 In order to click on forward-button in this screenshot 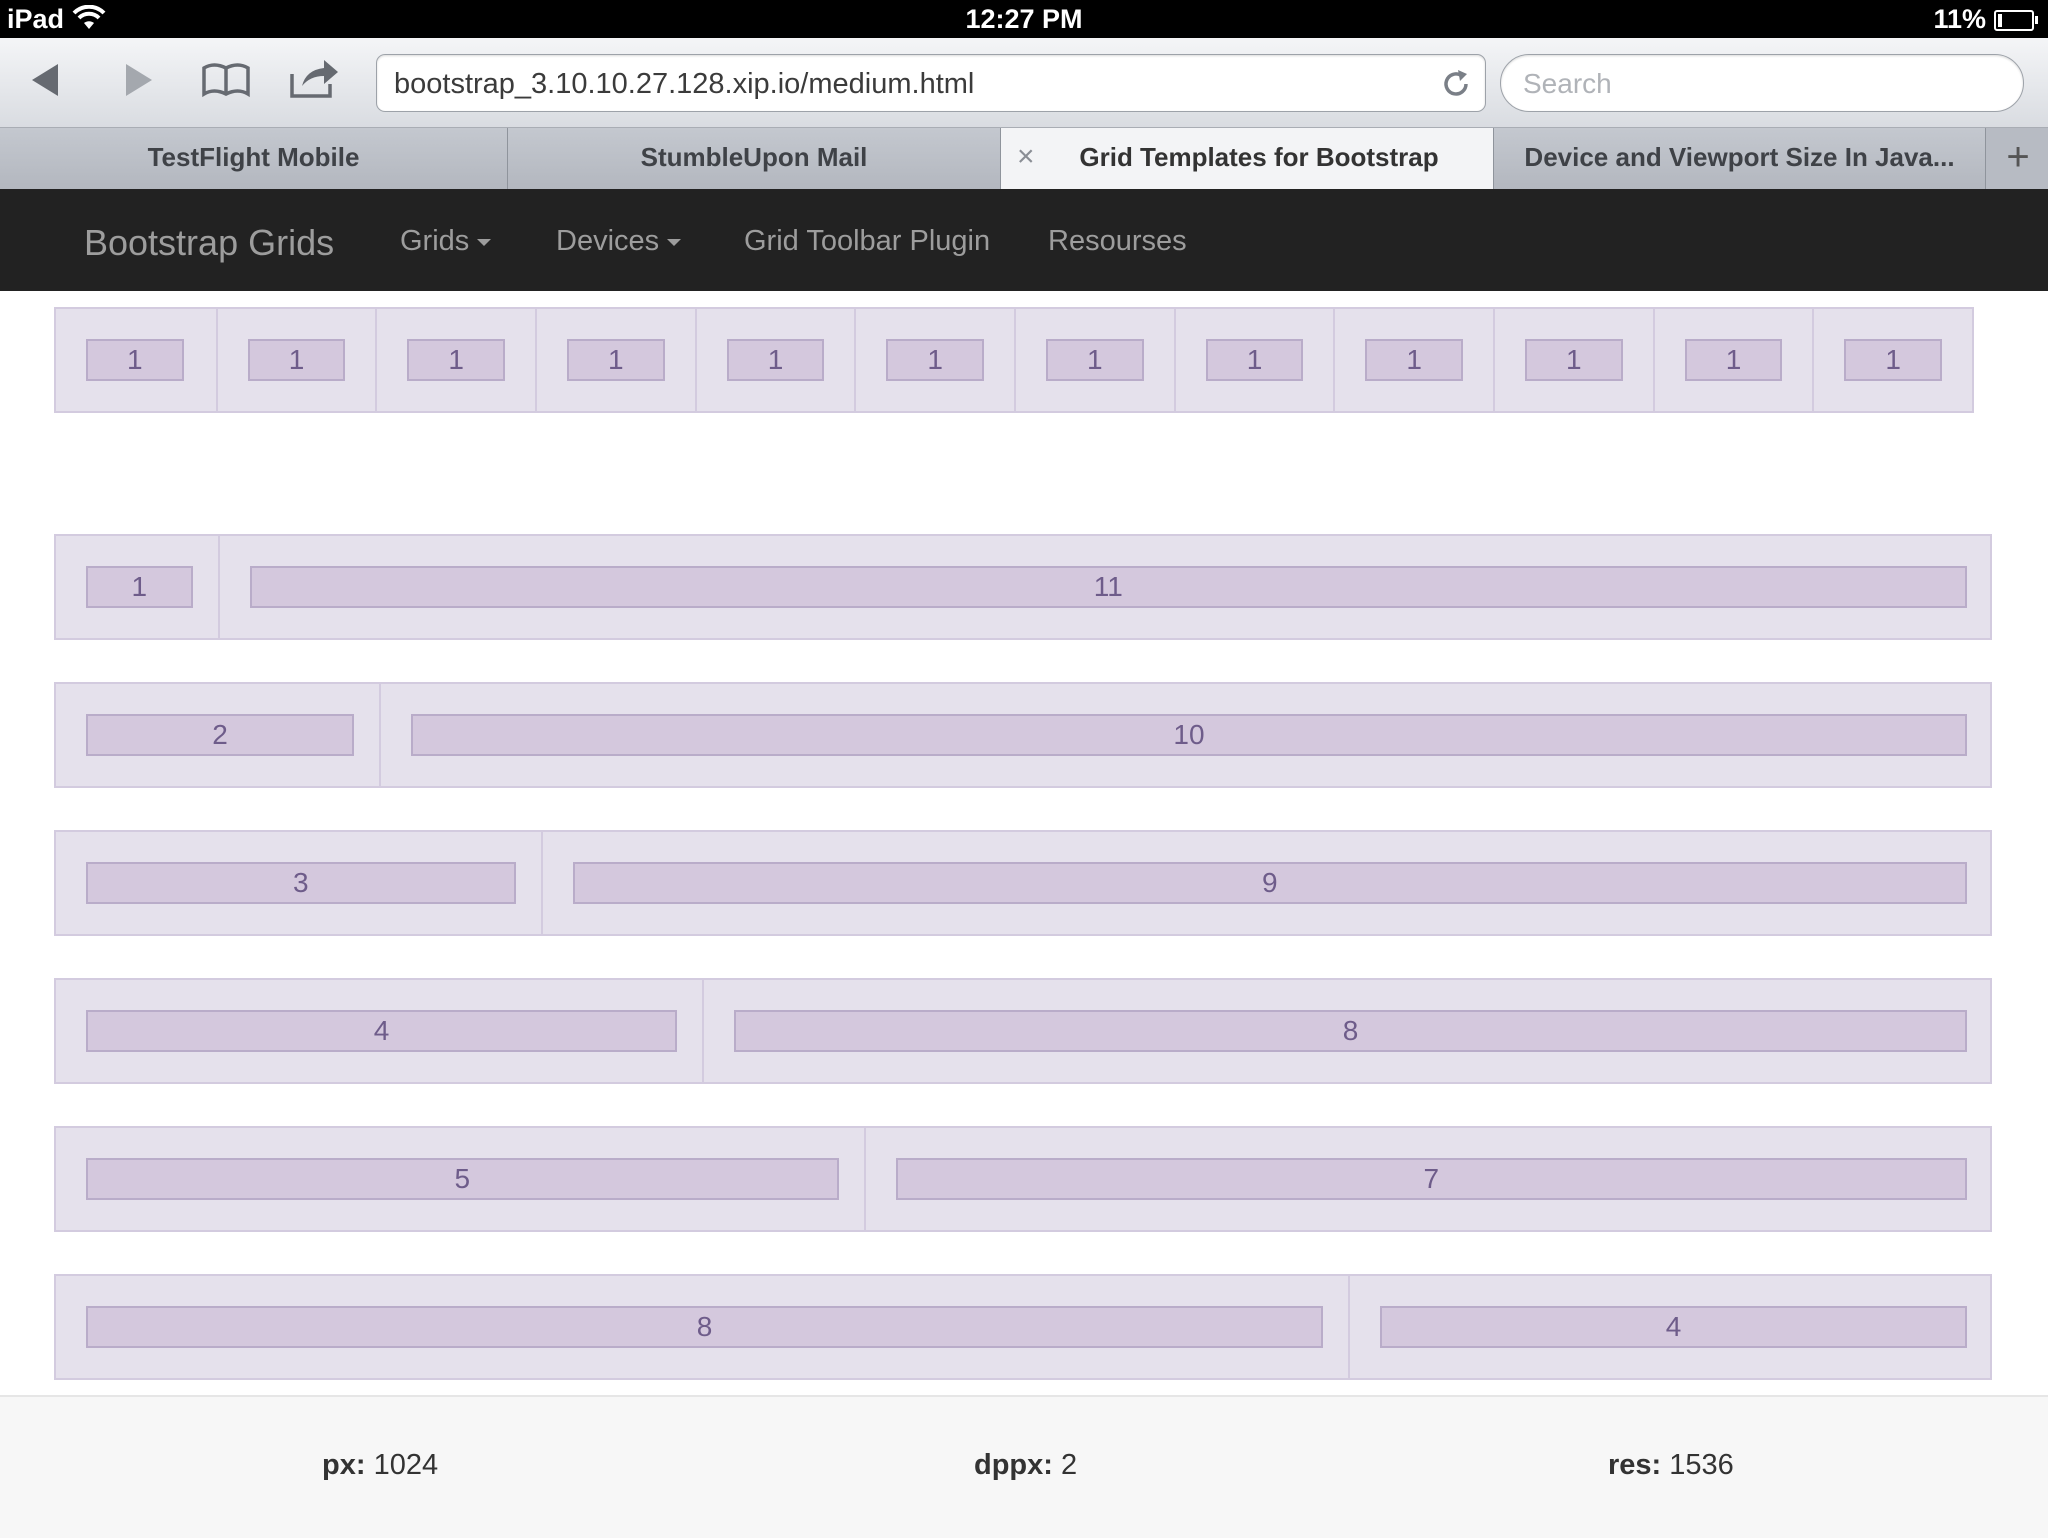, I will do `click(146, 80)`.